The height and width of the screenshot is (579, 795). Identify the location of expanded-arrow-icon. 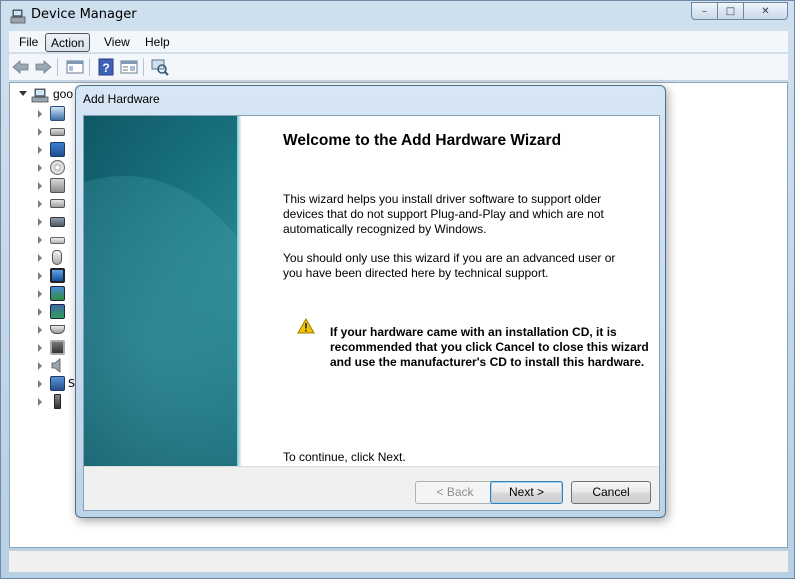
(23, 93).